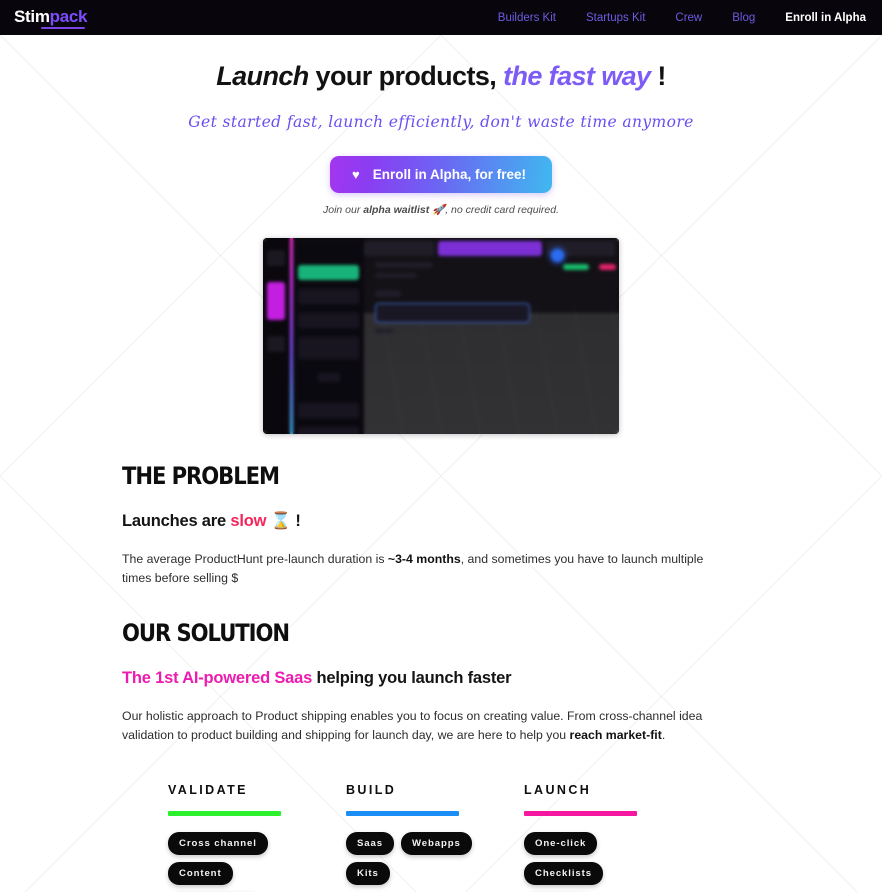  Describe the element at coordinates (295, 521) in the screenshot. I see `problem-sub-post: !` at that location.